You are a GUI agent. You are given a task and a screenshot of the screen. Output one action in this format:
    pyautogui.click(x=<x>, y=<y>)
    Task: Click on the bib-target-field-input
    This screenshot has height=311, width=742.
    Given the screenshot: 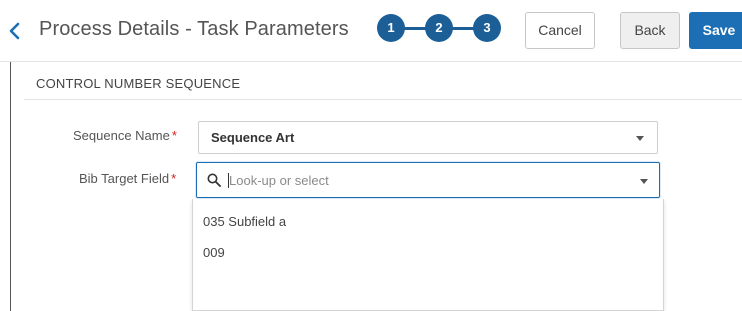 What is the action you would take?
    pyautogui.click(x=424, y=180)
    